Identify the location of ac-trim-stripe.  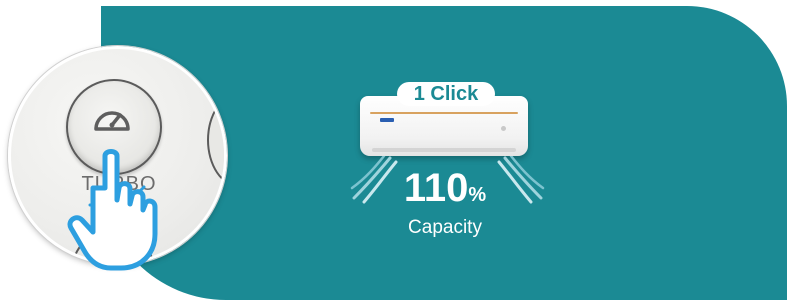
(444, 113).